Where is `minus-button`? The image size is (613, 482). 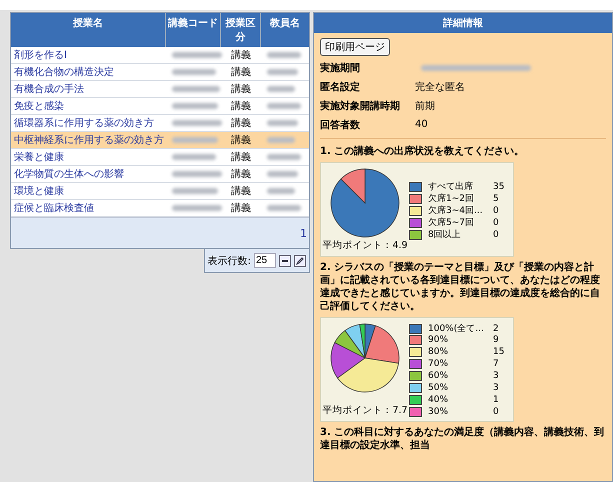 minus-button is located at coordinates (285, 260).